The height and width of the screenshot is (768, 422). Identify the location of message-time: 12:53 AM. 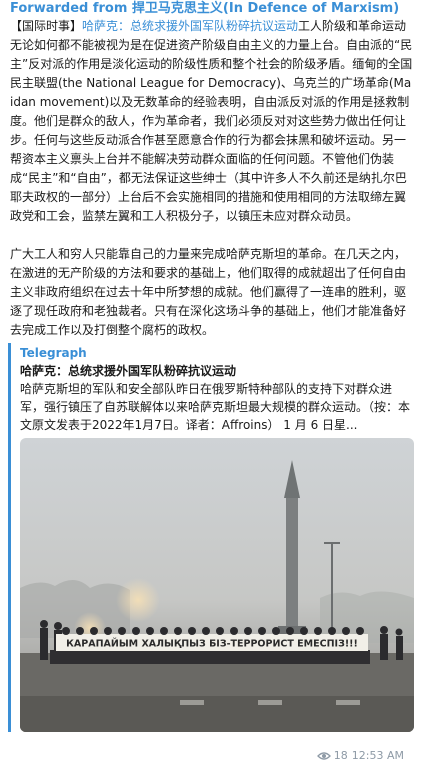
(377, 755).